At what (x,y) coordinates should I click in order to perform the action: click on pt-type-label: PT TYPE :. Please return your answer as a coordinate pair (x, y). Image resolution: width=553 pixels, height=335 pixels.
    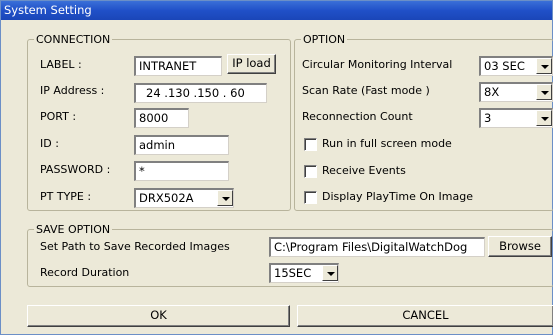
    Looking at the image, I should click on (66, 196).